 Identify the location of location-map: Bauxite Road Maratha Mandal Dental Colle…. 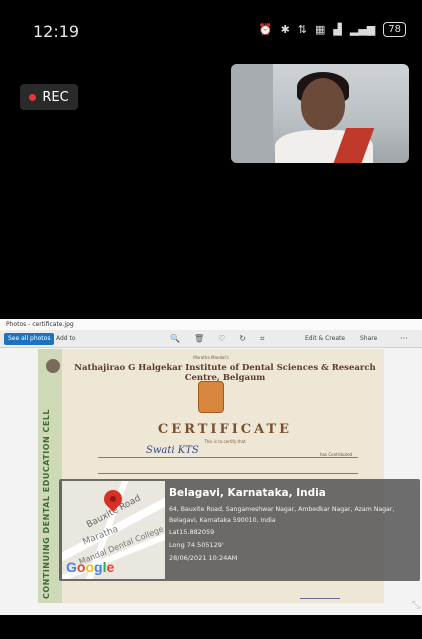
(113, 530).